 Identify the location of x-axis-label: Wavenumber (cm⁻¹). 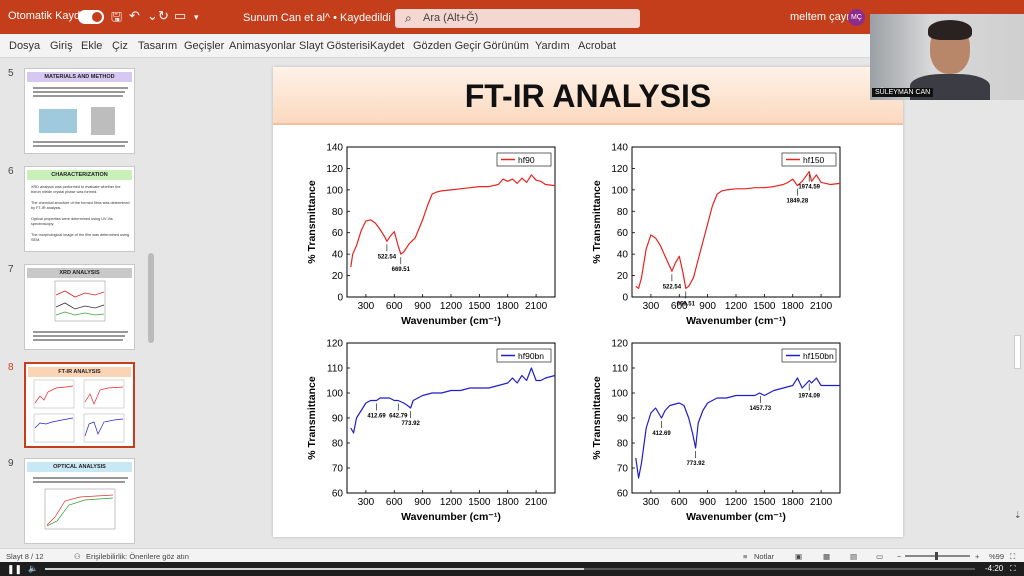
(736, 321).